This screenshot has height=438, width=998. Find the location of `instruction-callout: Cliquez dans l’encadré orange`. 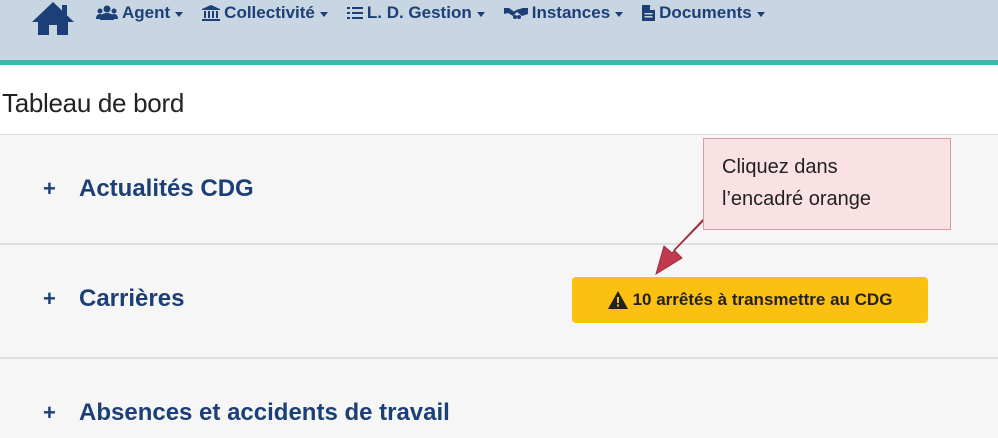

instruction-callout: Cliquez dans l’encadré orange is located at coordinates (827, 184).